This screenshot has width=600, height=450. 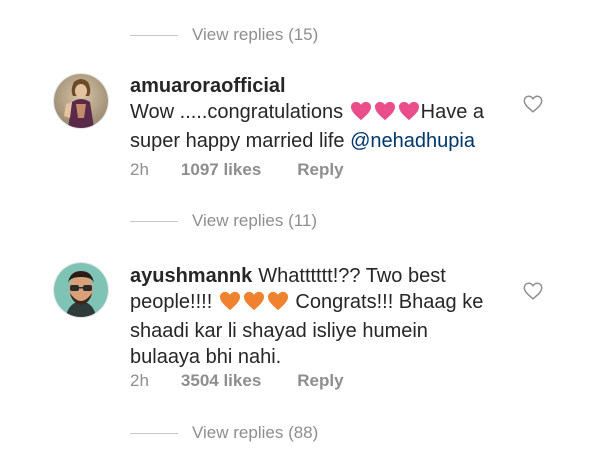 I want to click on comment-meta: 2h 3504 likes Reply, so click(x=237, y=381).